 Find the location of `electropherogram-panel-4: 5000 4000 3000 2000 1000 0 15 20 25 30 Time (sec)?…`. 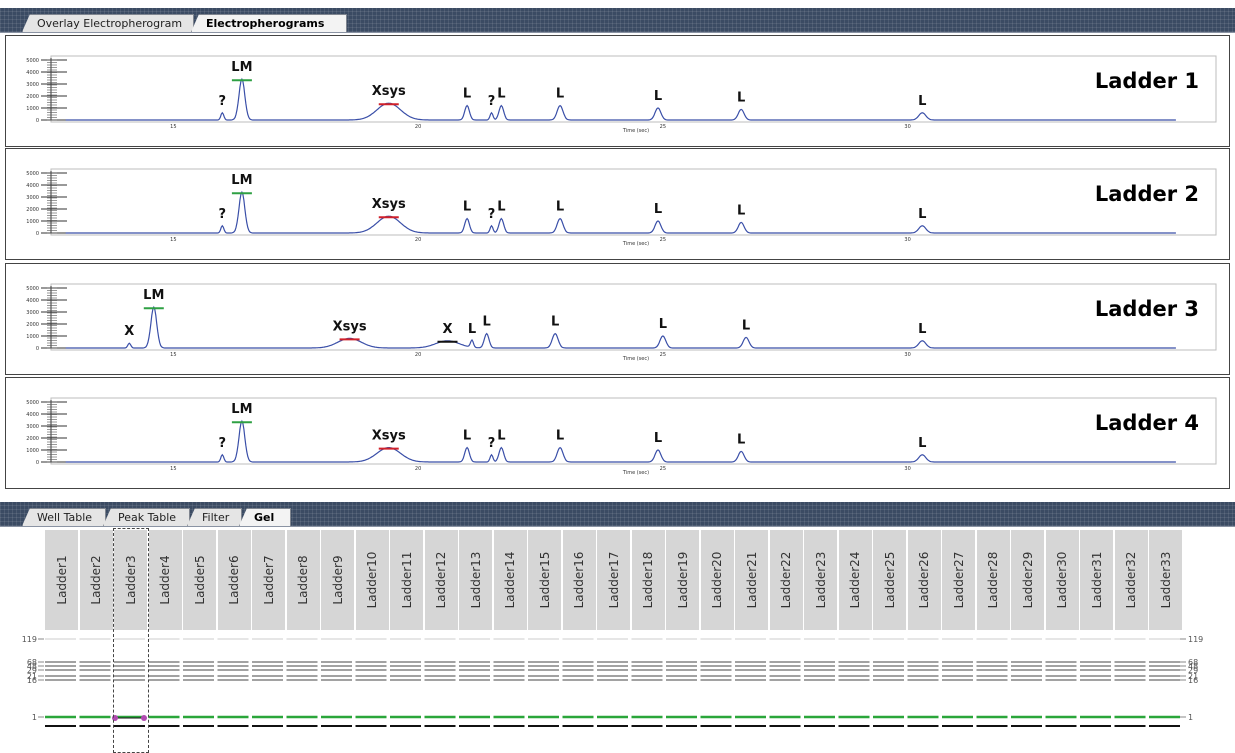

electropherogram-panel-4: 5000 4000 3000 2000 1000 0 15 20 25 30 Time (sec)?… is located at coordinates (617, 433).